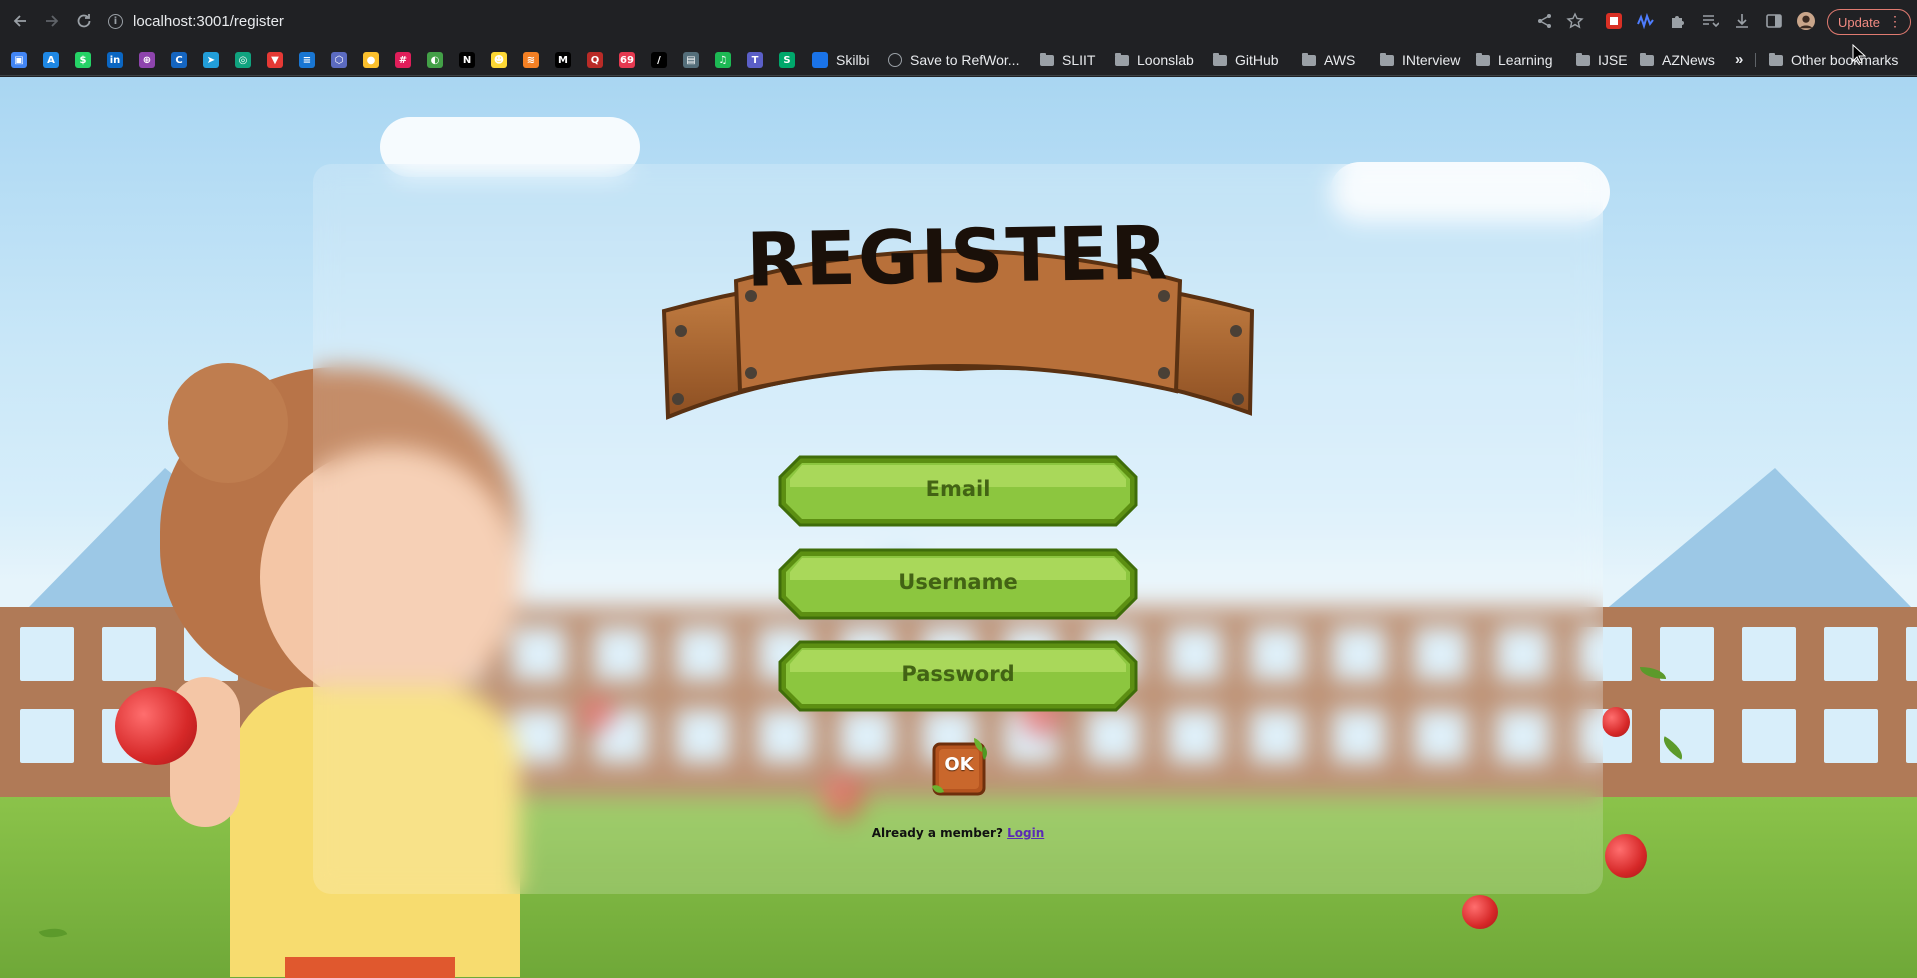  Describe the element at coordinates (115, 60) in the screenshot. I see `bookmark-favicon-icon: in` at that location.